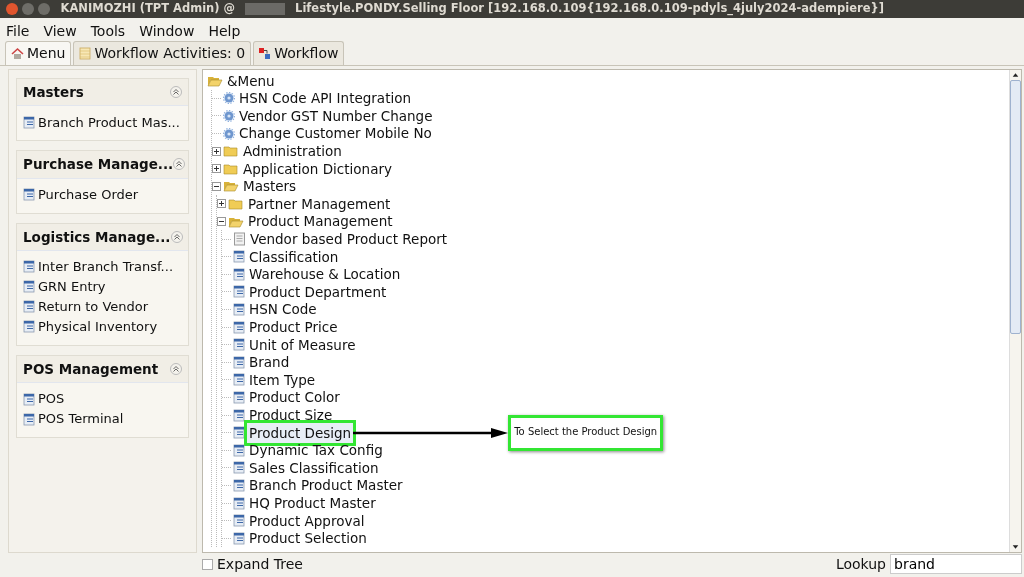 Image resolution: width=1024 pixels, height=577 pixels. What do you see at coordinates (91, 369) in the screenshot?
I see `panel-title: POS Management` at bounding box center [91, 369].